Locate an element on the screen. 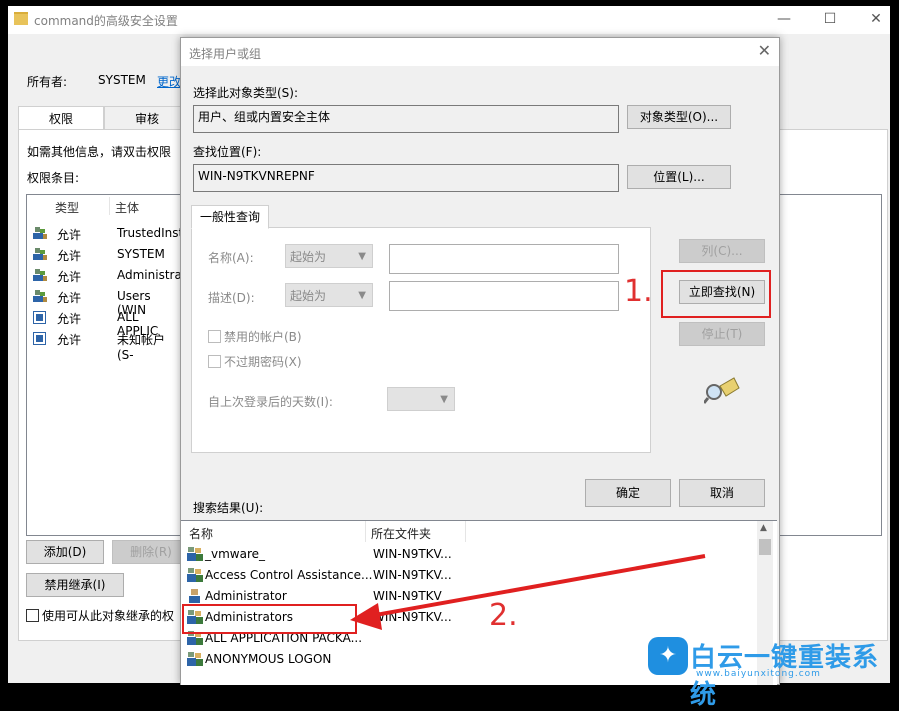  annotation-arrow is located at coordinates (528, 592).